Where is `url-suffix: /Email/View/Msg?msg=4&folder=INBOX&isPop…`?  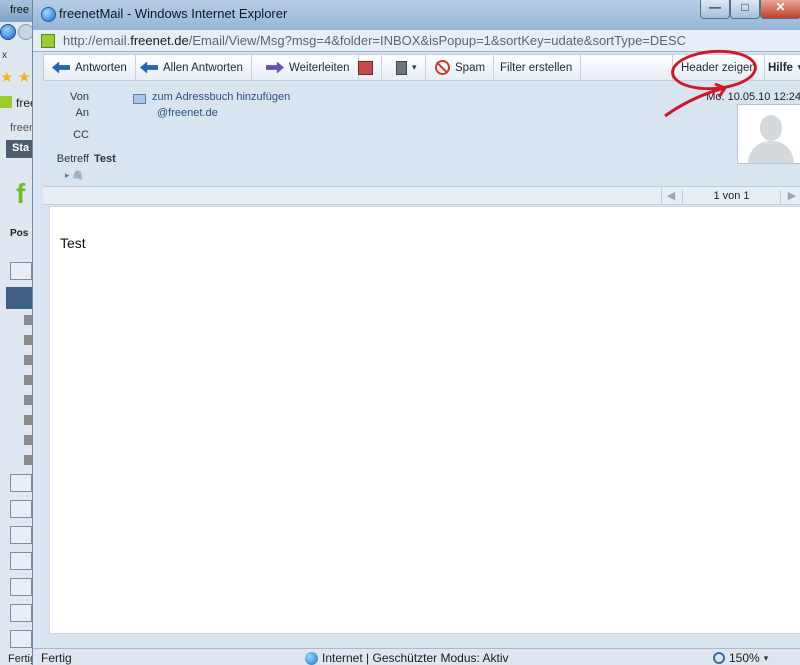 url-suffix: /Email/View/Msg?msg=4&folder=INBOX&isPop… is located at coordinates (437, 40).